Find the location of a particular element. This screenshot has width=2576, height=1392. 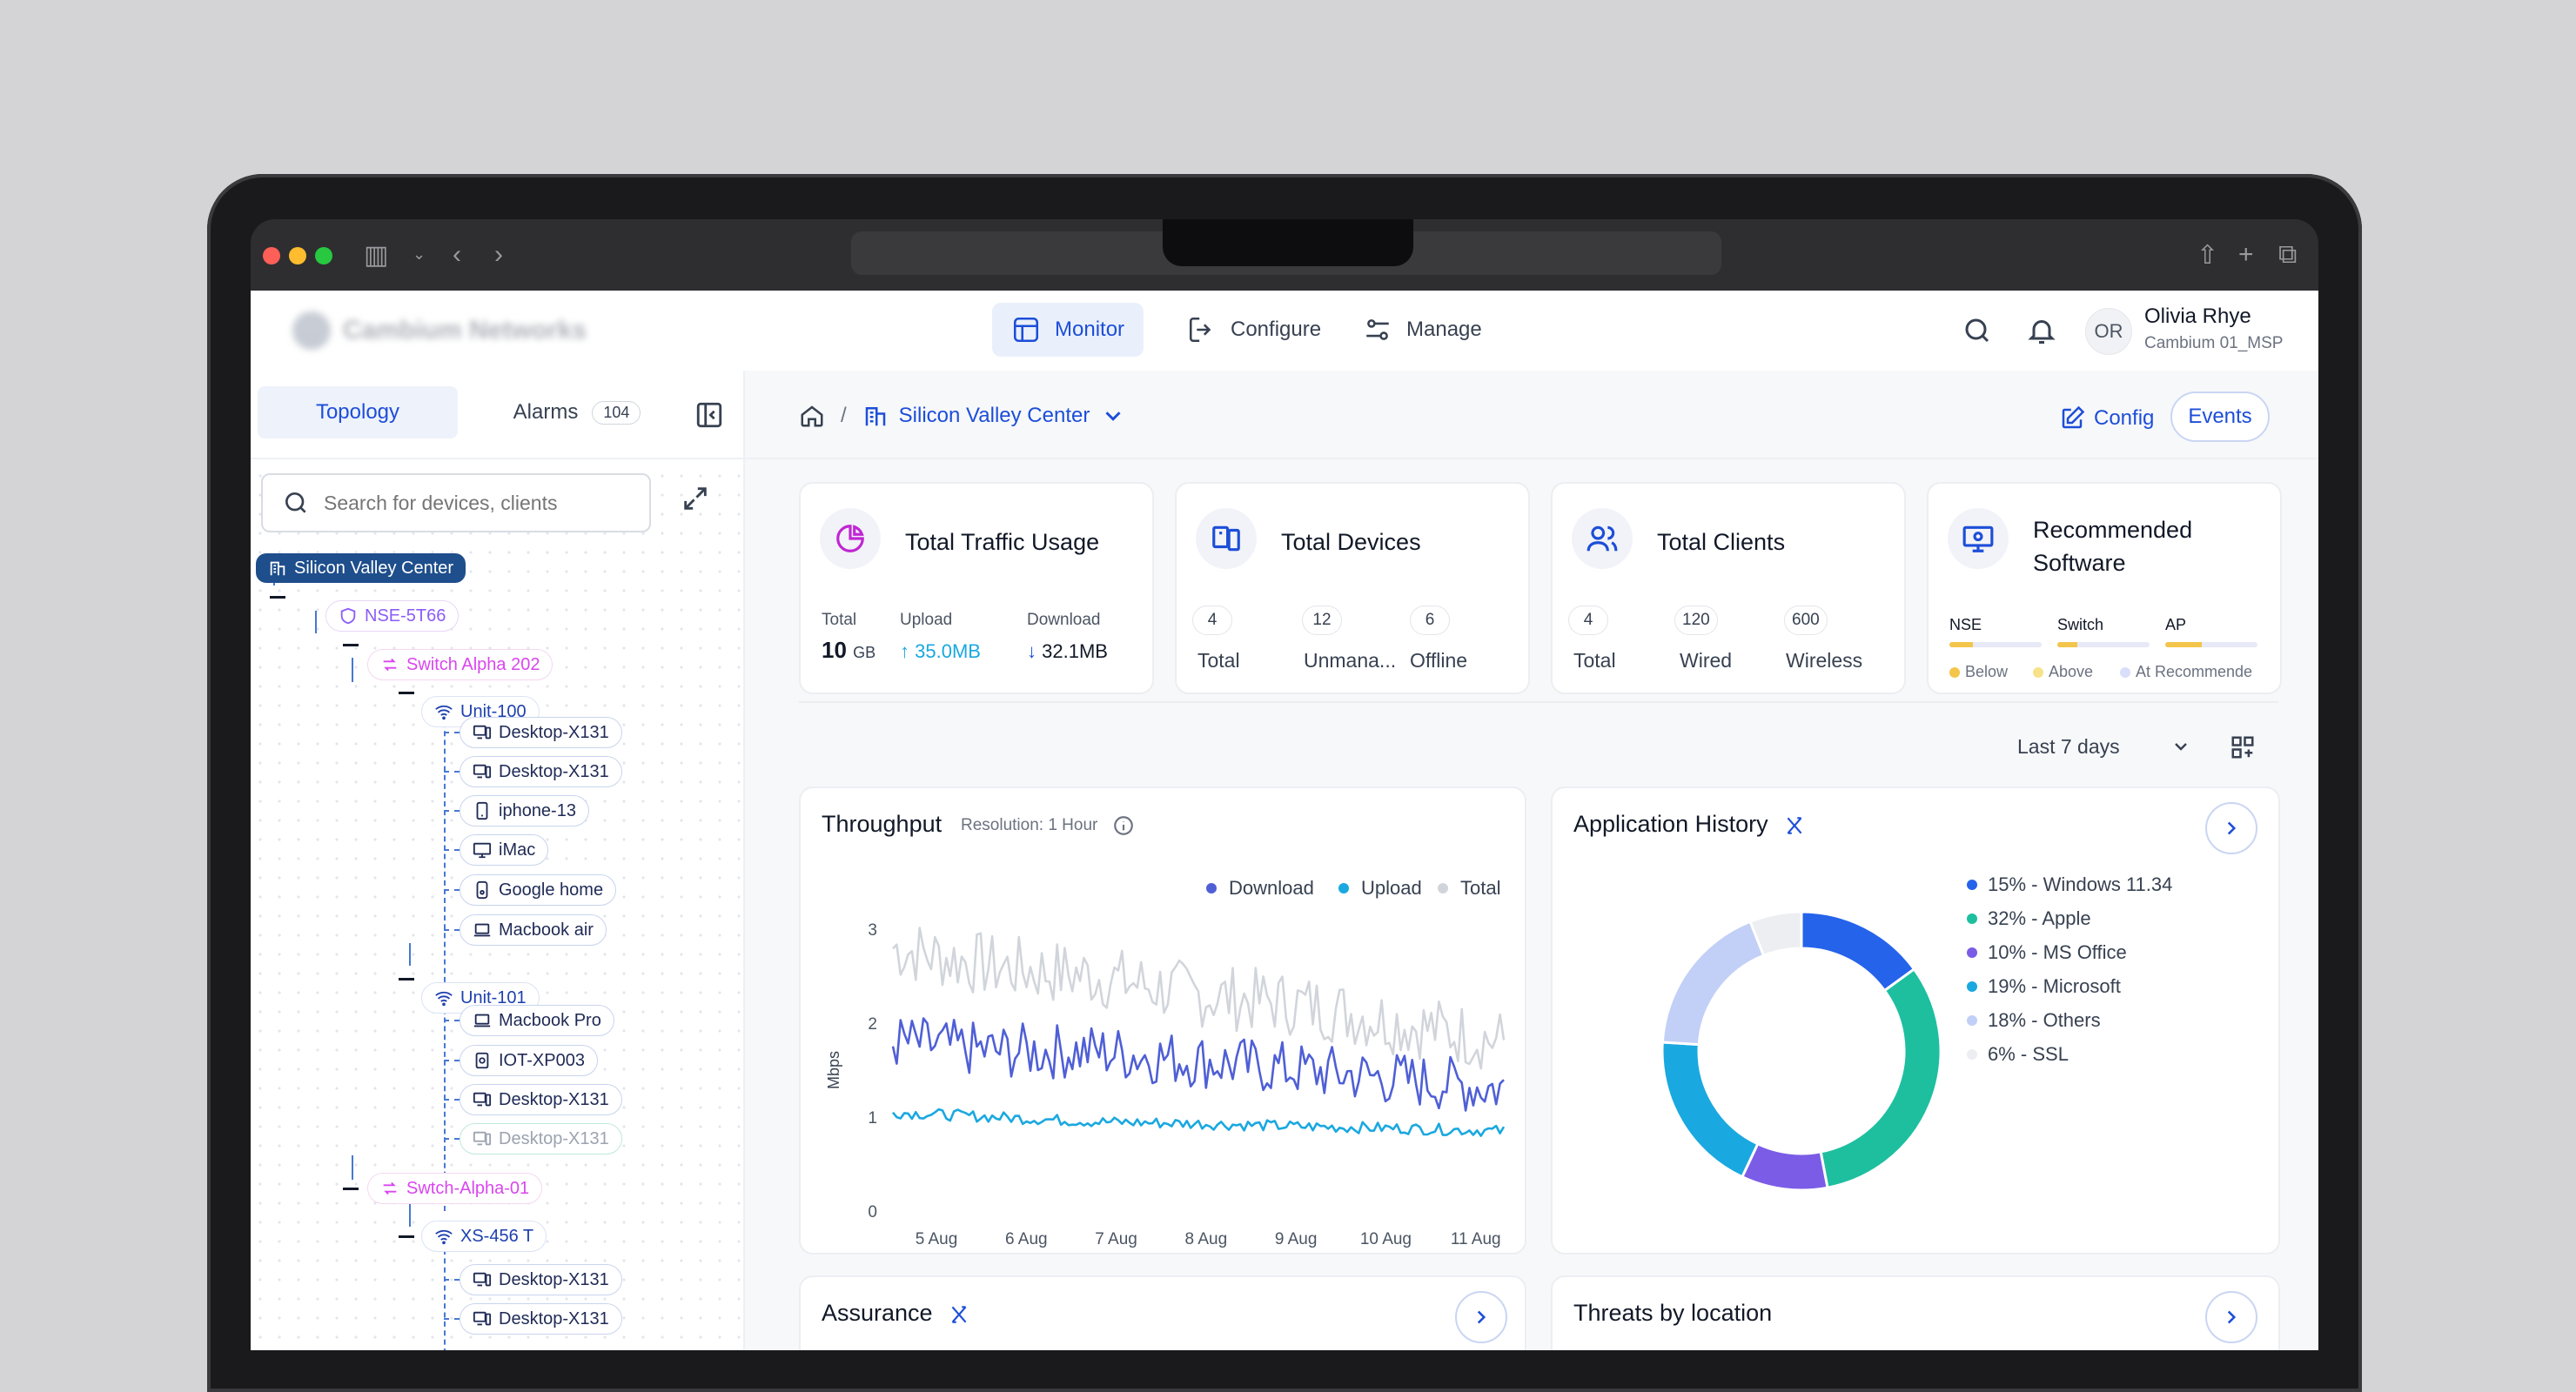

tab-topology: Topology is located at coordinates (358, 412).